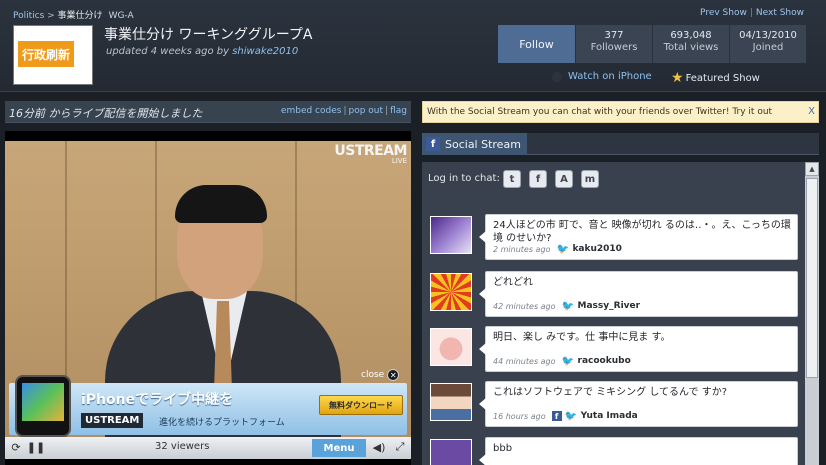 The width and height of the screenshot is (826, 465). What do you see at coordinates (768, 47) in the screenshot?
I see `stat-label: Joined` at bounding box center [768, 47].